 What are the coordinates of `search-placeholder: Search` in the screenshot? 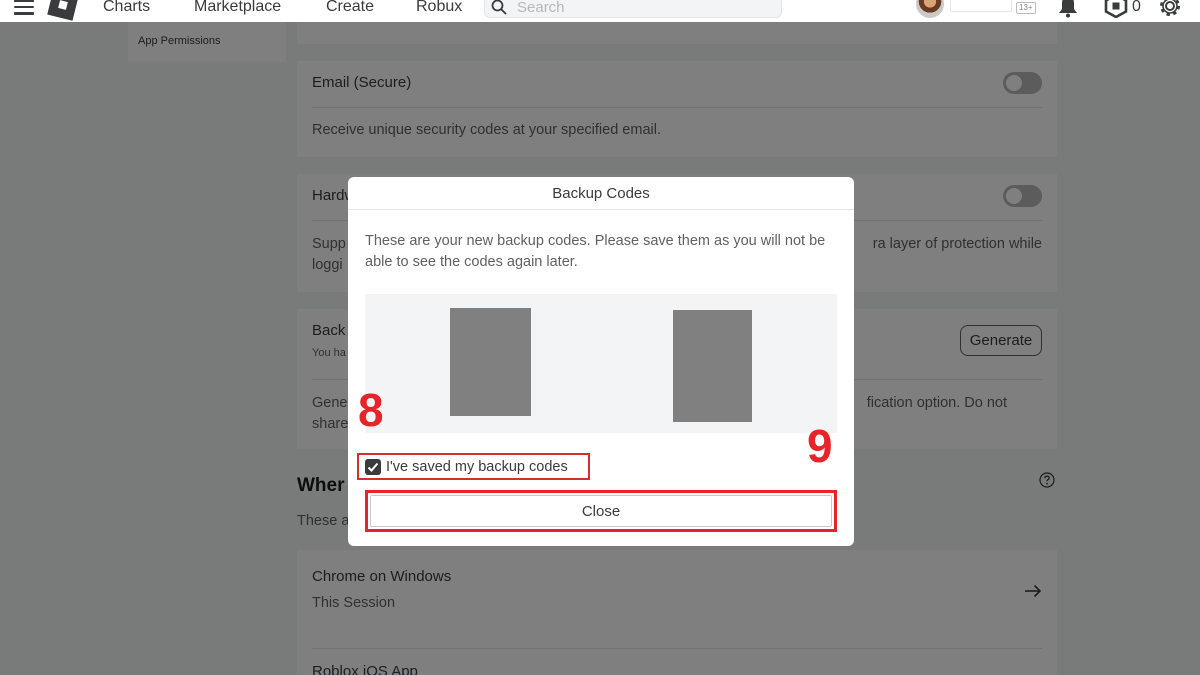 It's located at (541, 8).